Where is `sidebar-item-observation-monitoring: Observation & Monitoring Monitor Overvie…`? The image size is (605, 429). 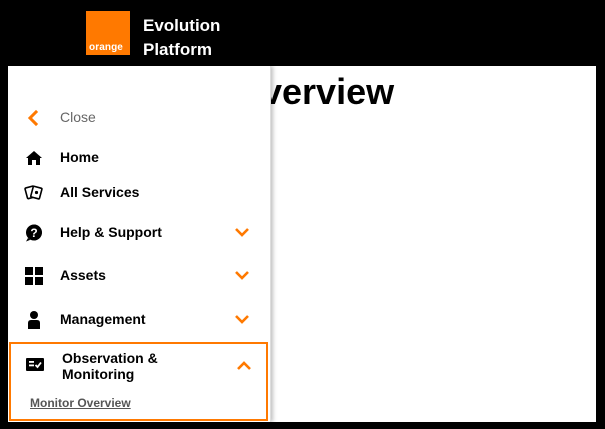
sidebar-item-observation-monitoring: Observation & Monitoring Monitor Overvie… is located at coordinates (138, 381).